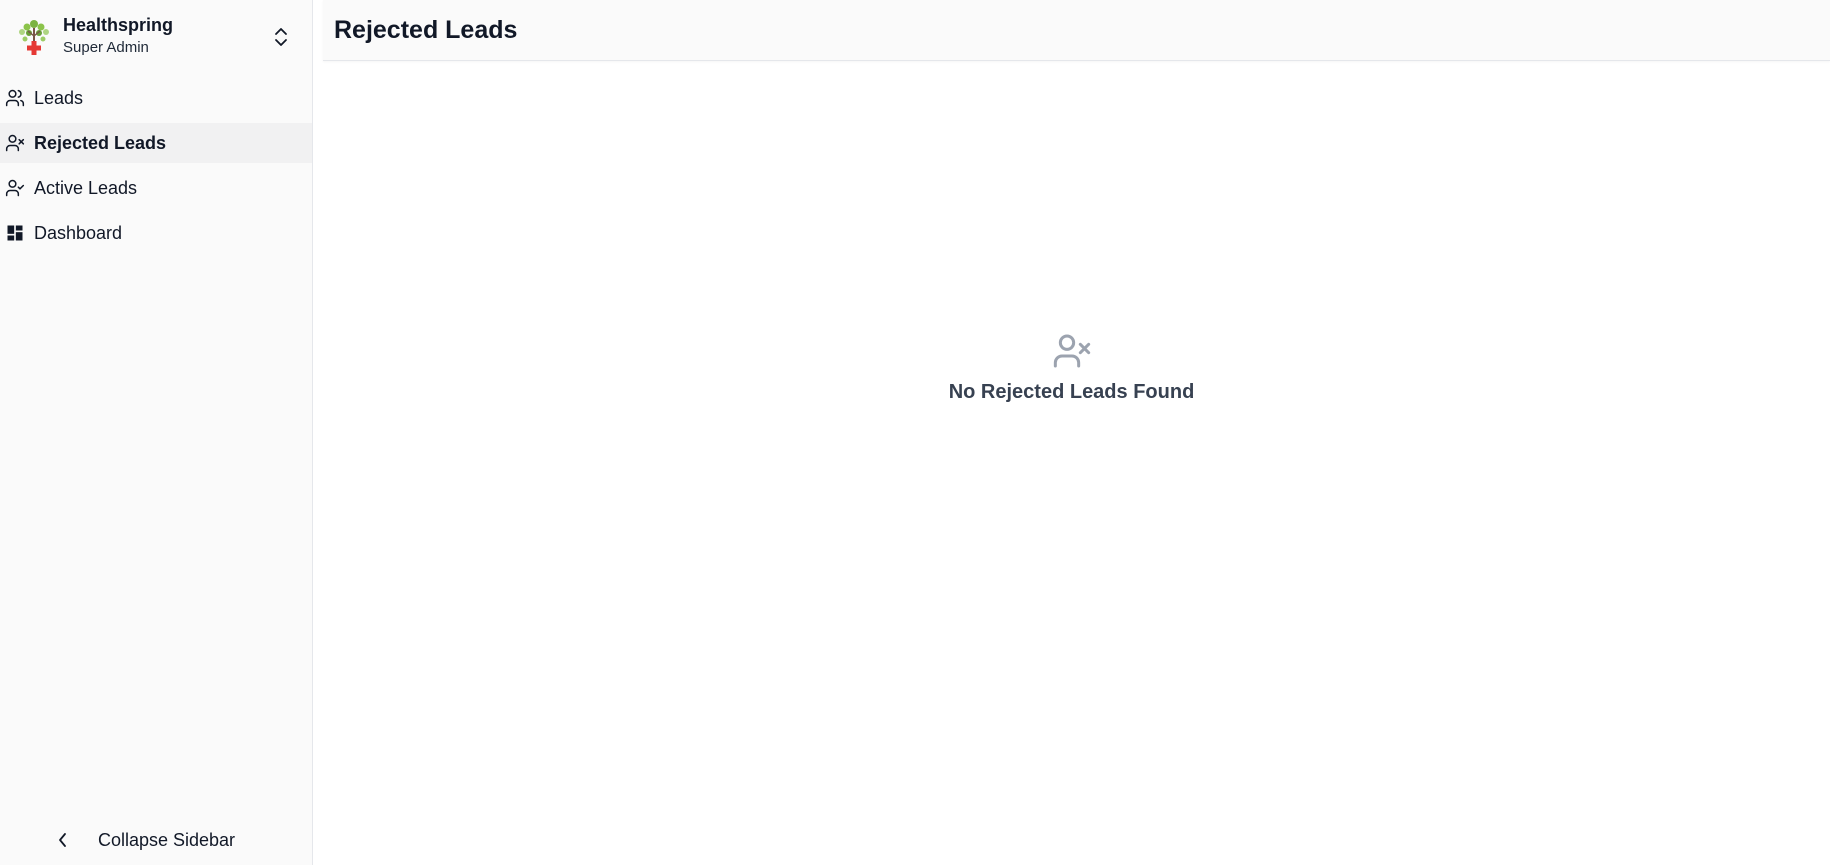 The width and height of the screenshot is (1830, 865). I want to click on empty-state: No Rejected Leads Found, so click(1071, 367).